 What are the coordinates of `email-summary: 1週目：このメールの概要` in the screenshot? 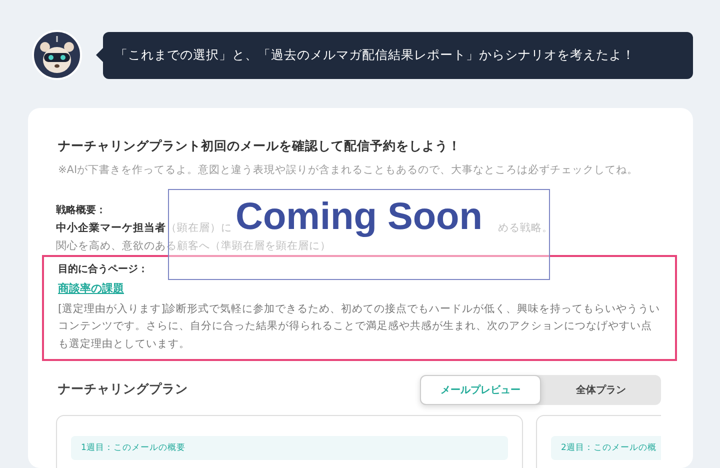 It's located at (289, 448).